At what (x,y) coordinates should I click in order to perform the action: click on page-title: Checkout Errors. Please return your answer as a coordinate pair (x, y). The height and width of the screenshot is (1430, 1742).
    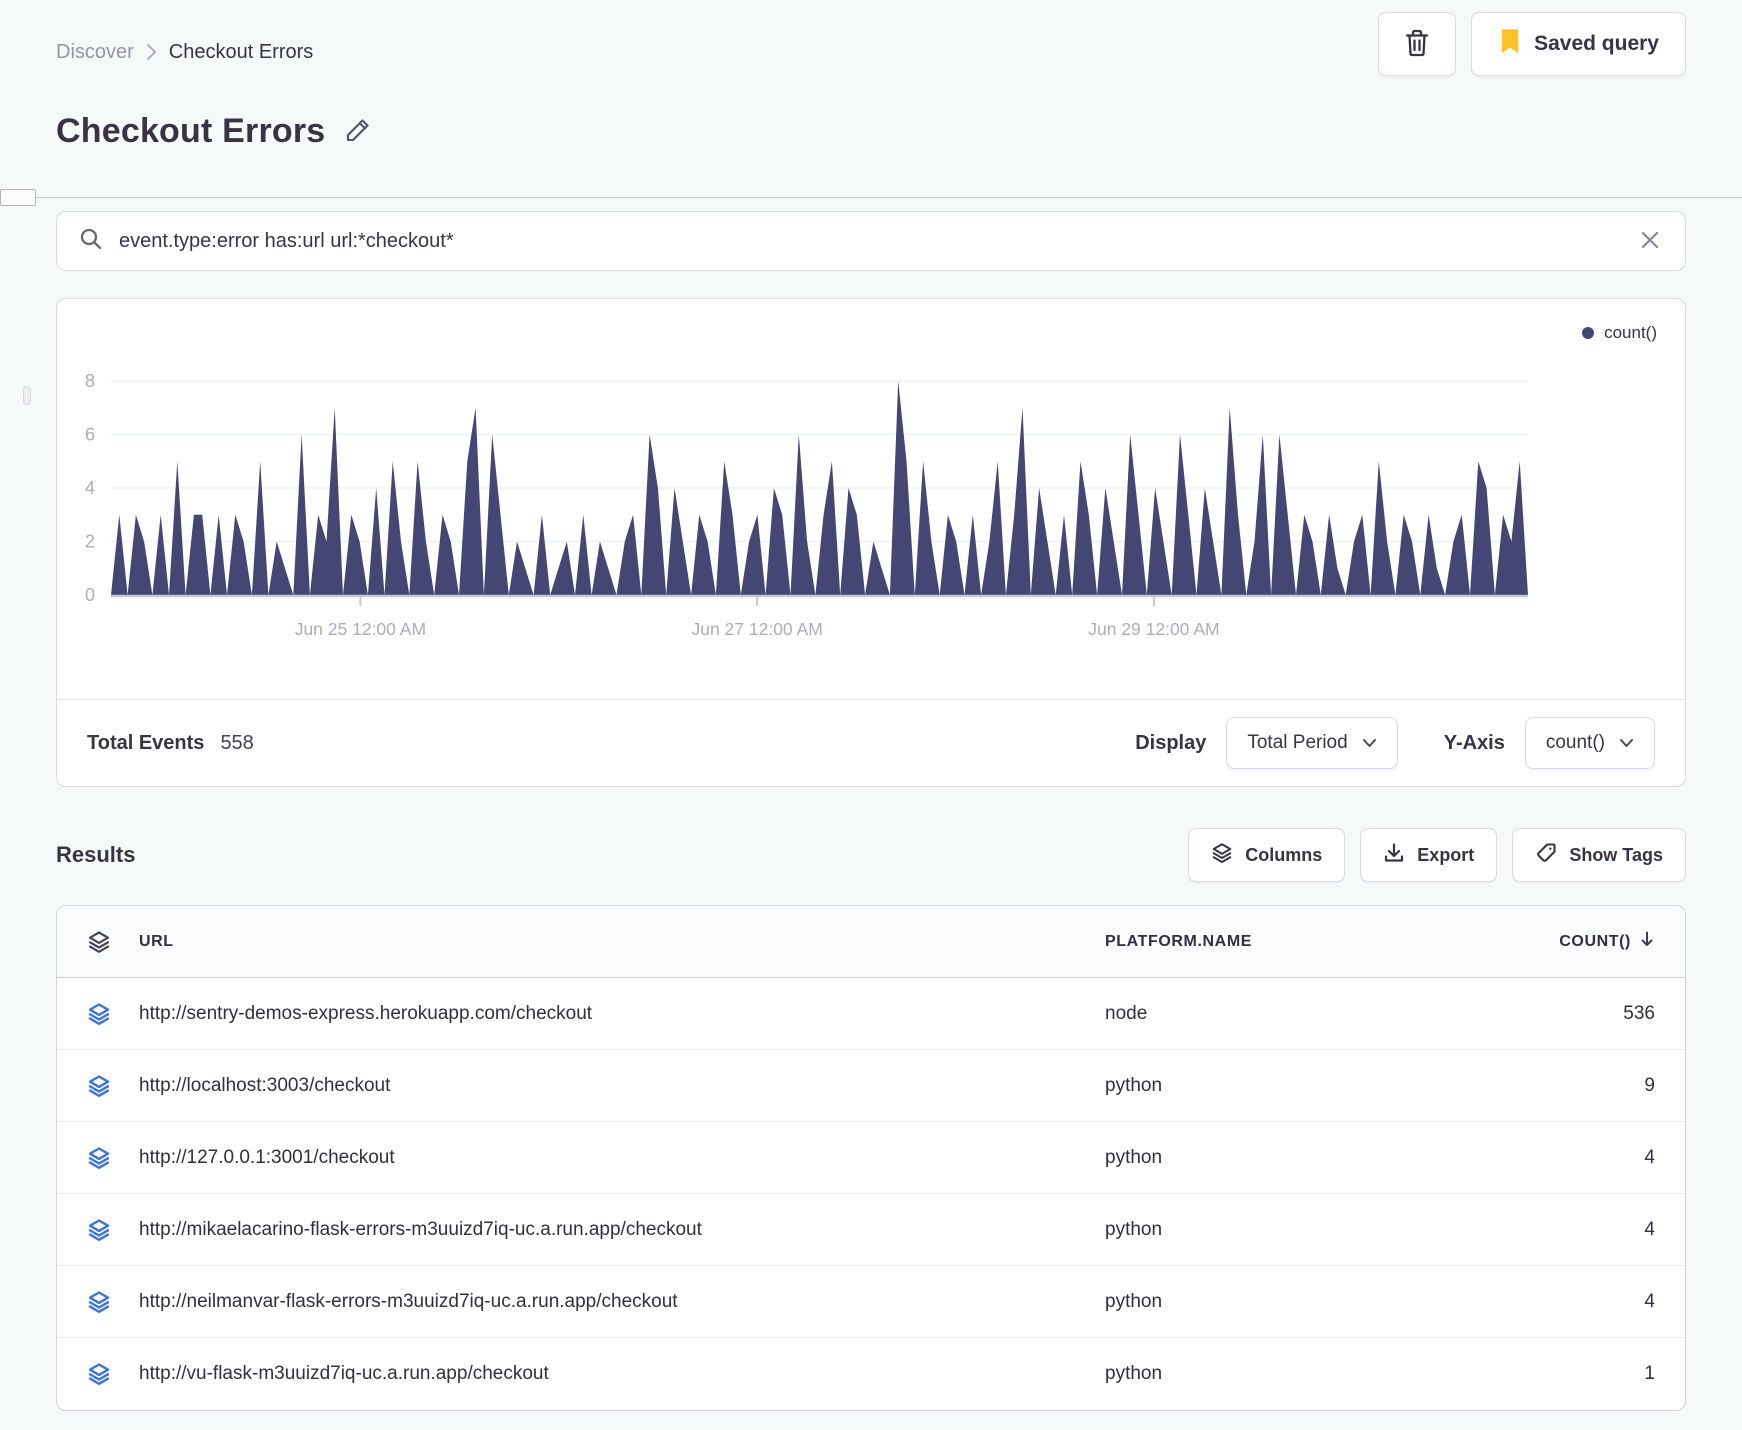
    Looking at the image, I should click on (191, 131).